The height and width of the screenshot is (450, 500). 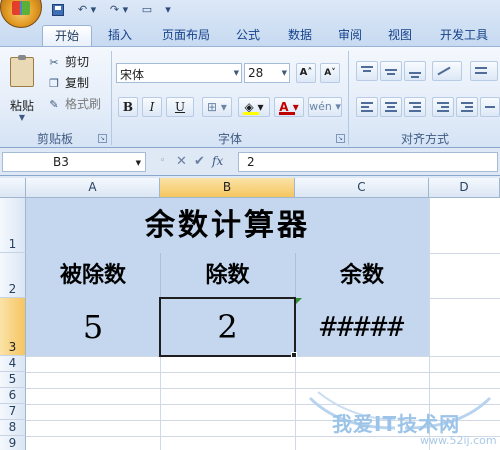 I want to click on format-painter-label: 格式刷, so click(x=83, y=104).